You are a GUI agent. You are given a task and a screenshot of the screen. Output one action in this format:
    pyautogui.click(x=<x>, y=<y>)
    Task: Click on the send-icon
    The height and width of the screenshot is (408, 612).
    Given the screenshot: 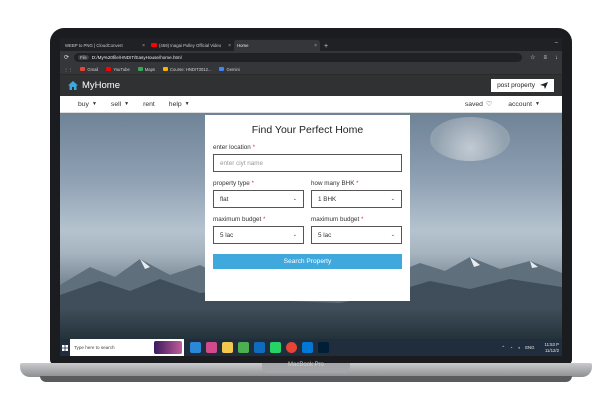 What is the action you would take?
    pyautogui.click(x=544, y=85)
    